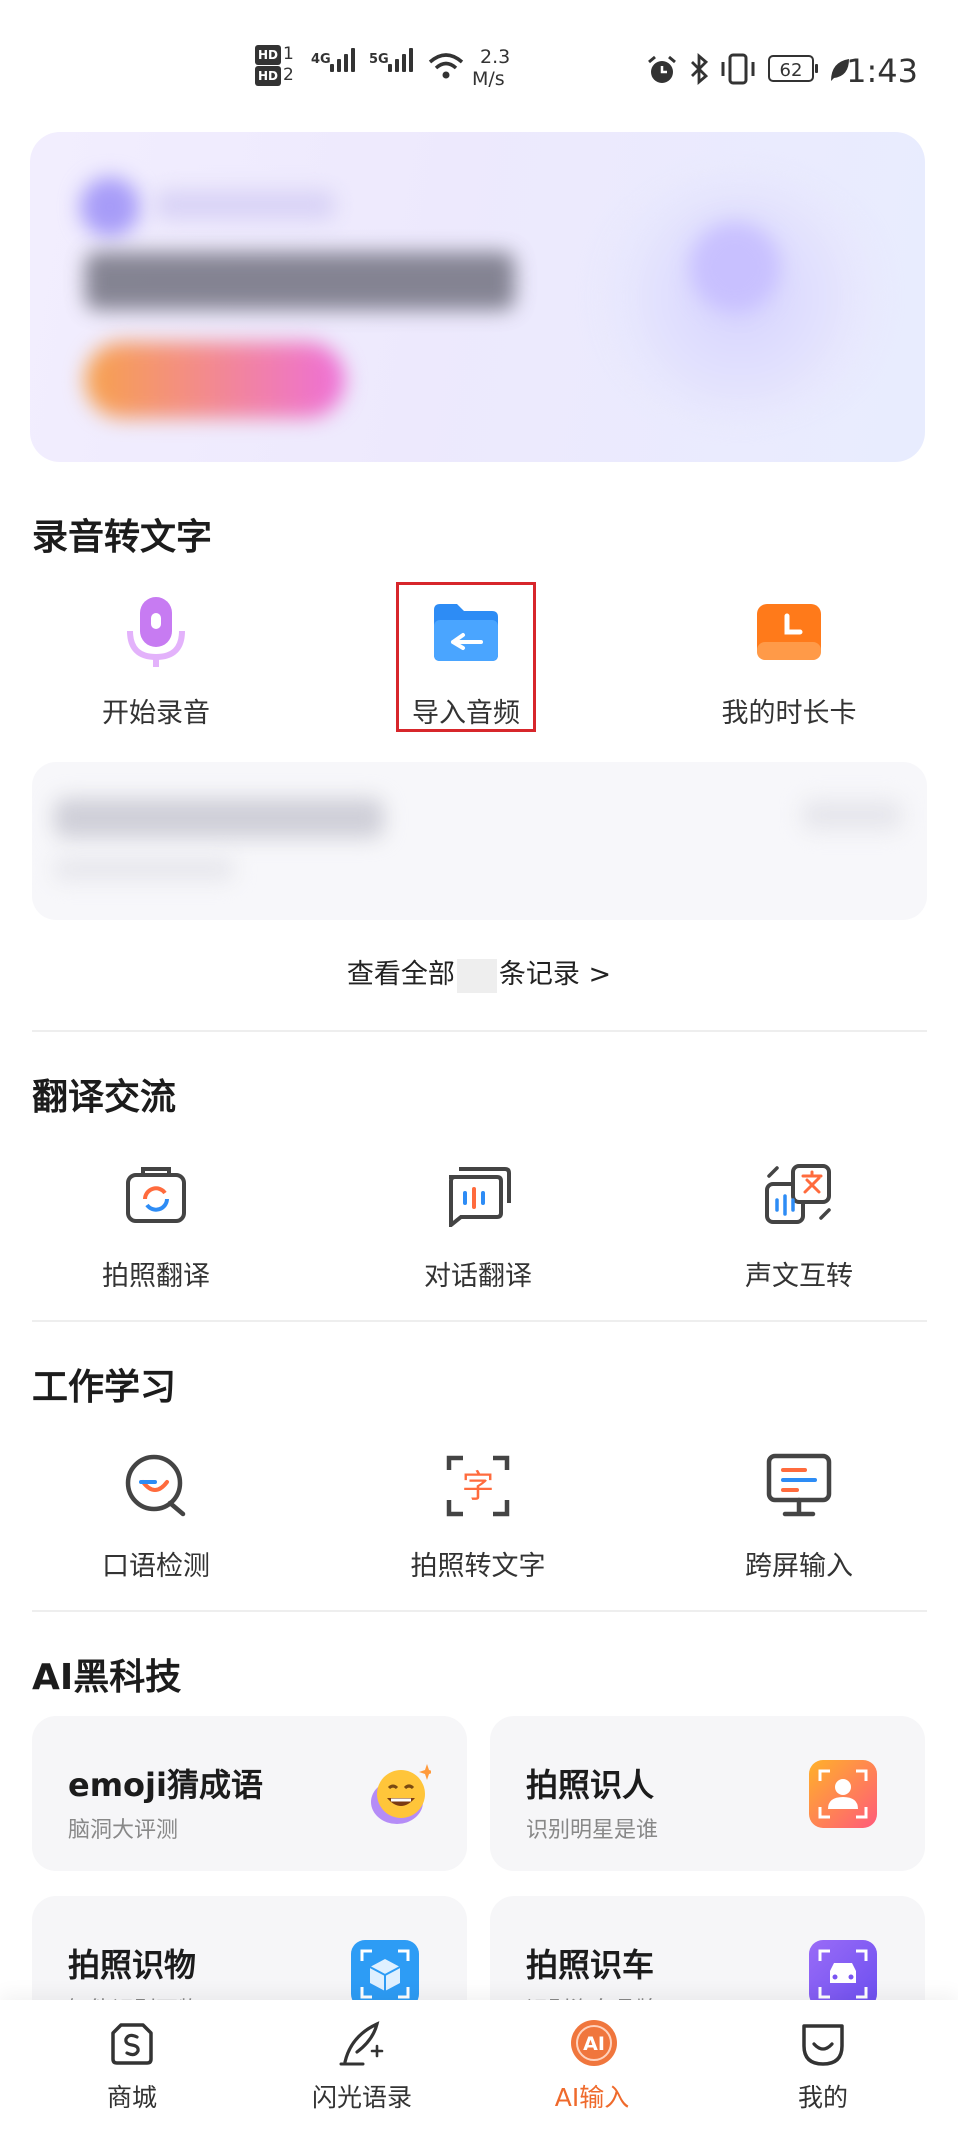 Image resolution: width=958 pixels, height=2129 pixels. Describe the element at coordinates (321, 59) in the screenshot. I see `network-type-1: 4G` at that location.